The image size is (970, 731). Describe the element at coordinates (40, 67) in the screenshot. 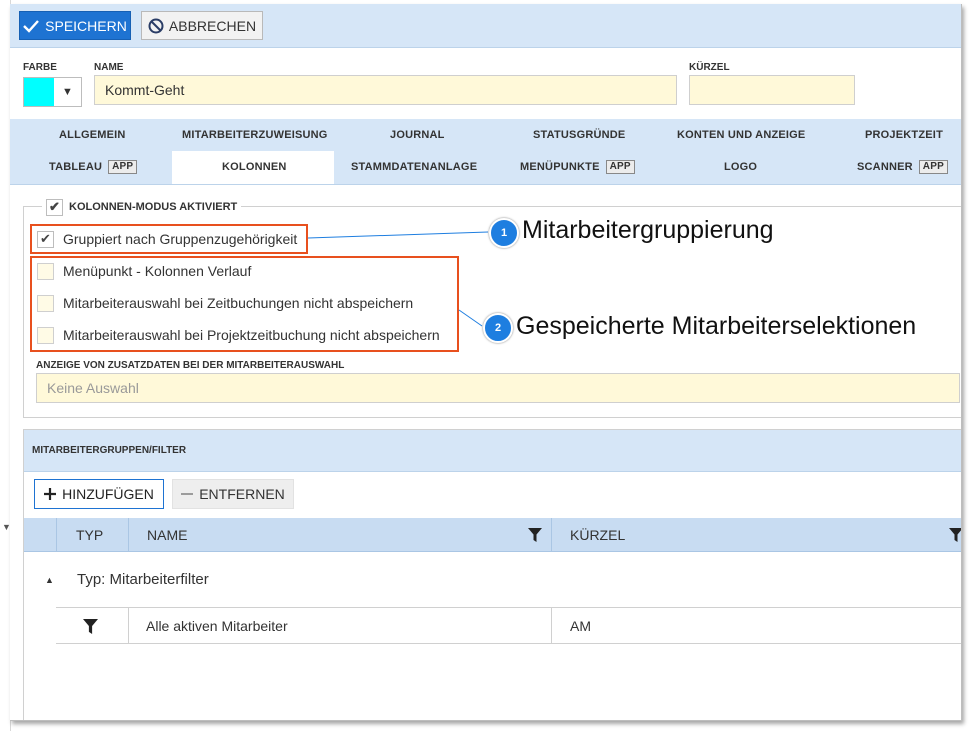

I see `color-label: FARBE` at that location.